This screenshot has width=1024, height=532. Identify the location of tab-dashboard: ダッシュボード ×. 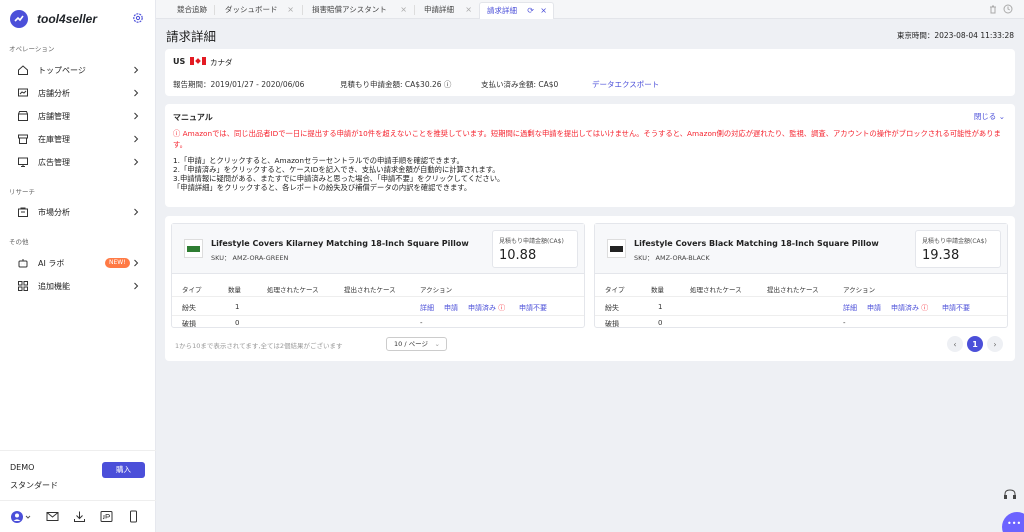
(259, 10).